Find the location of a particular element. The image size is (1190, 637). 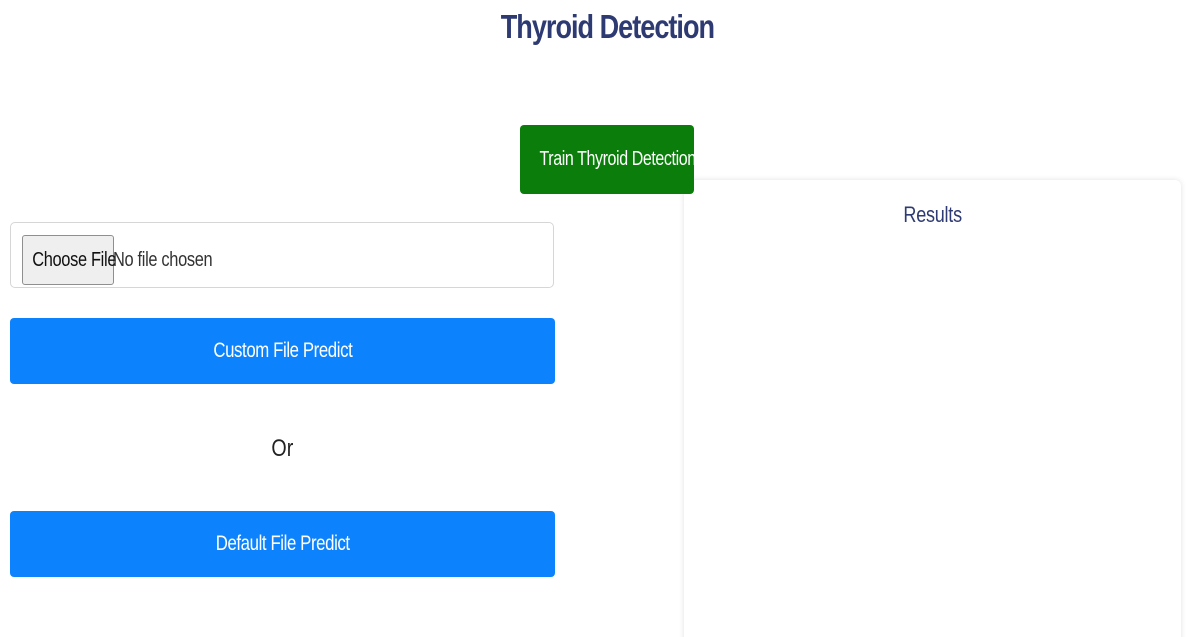

choose-file-button: Choose File is located at coordinates (69, 260).